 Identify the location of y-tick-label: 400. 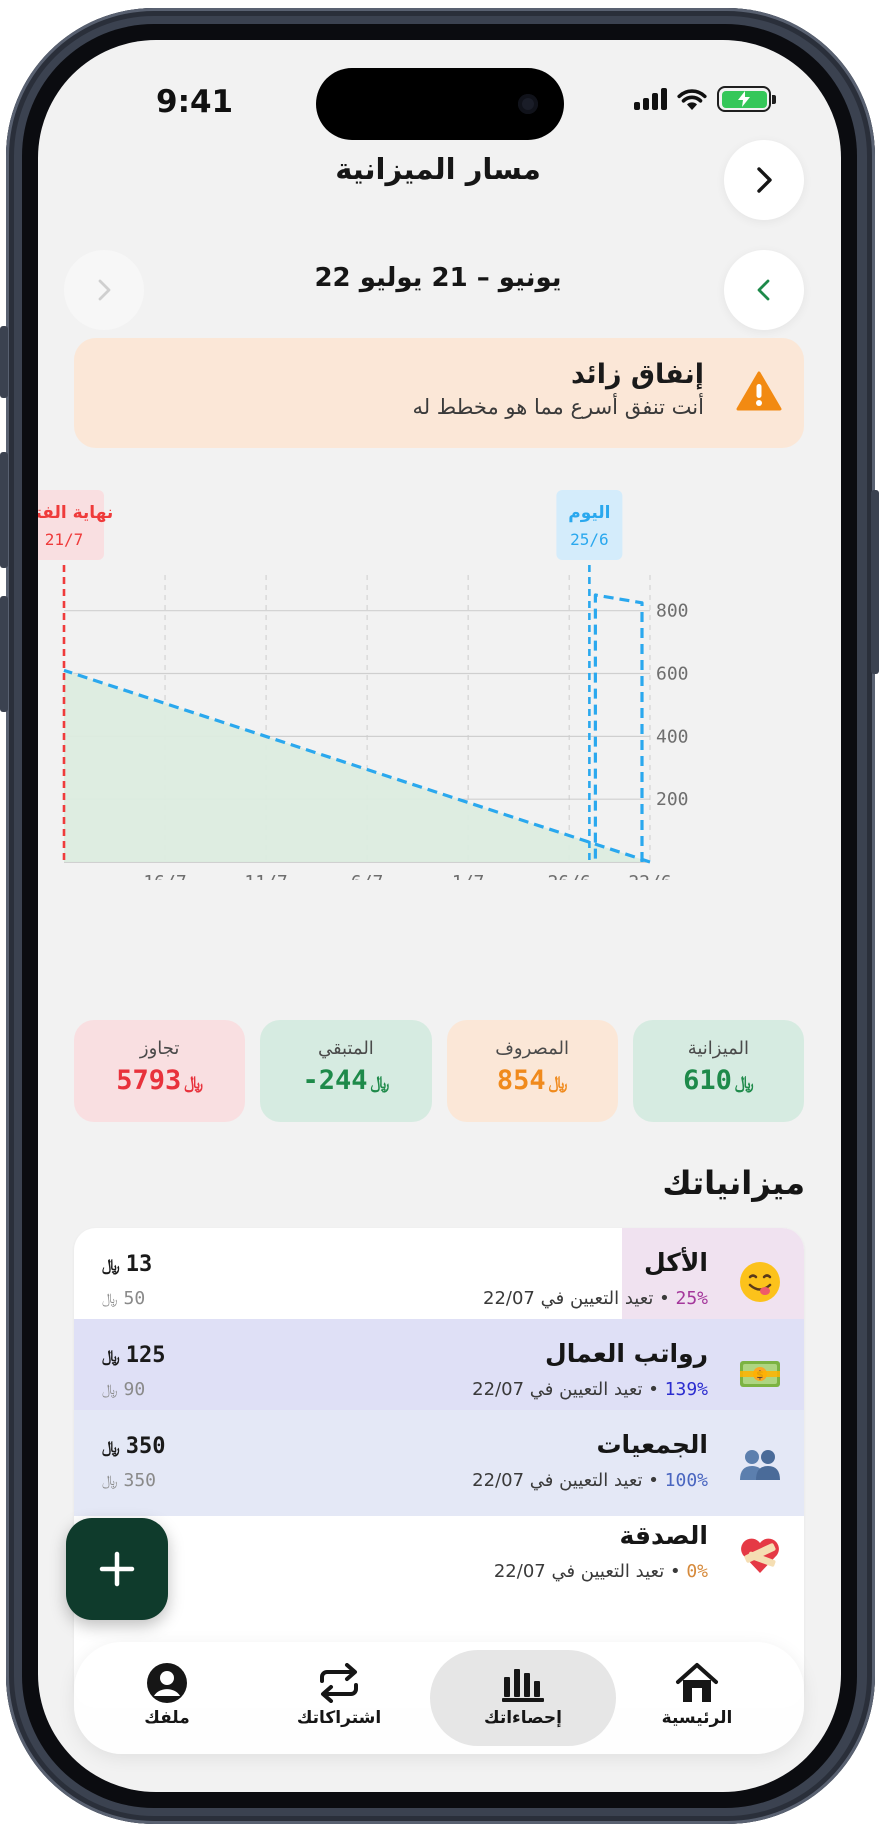
(672, 736).